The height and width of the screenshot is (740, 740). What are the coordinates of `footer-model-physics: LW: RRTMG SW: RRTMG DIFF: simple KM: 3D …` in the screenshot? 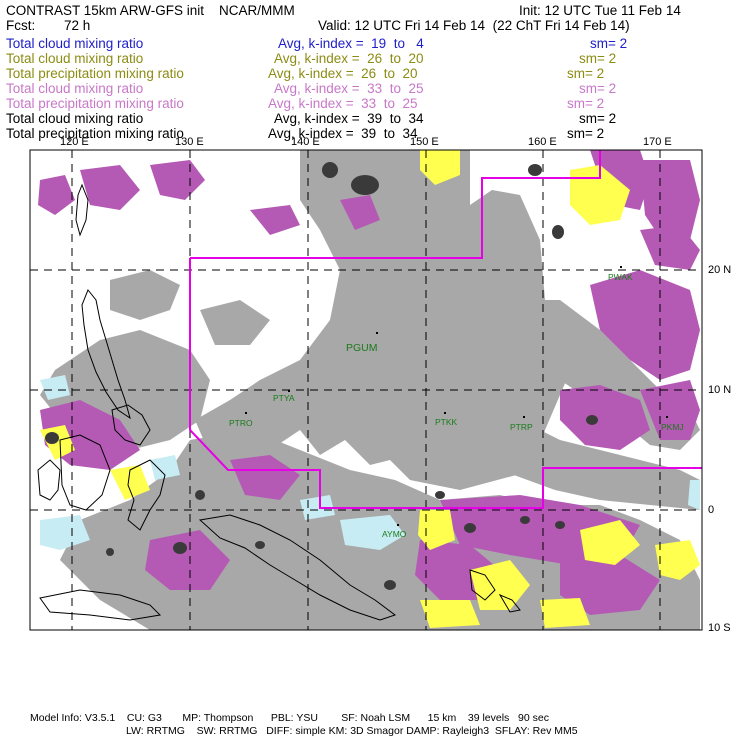 It's located at (352, 731).